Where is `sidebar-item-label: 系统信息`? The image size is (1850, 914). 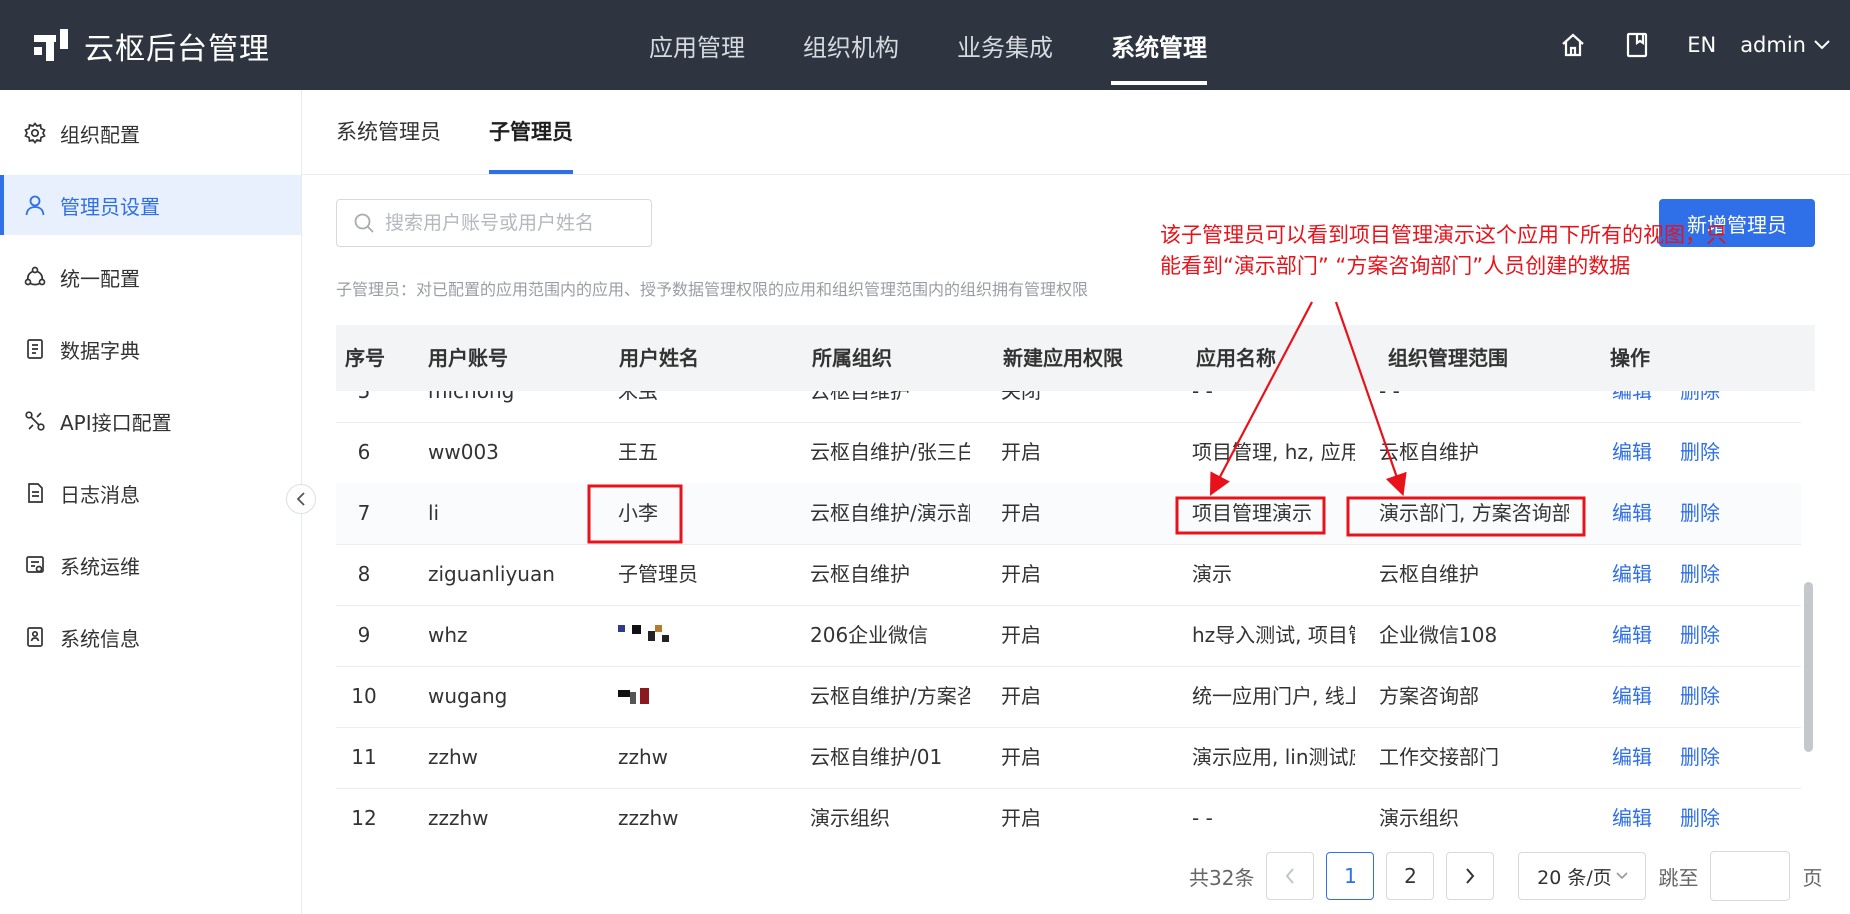 sidebar-item-label: 系统信息 is located at coordinates (100, 638).